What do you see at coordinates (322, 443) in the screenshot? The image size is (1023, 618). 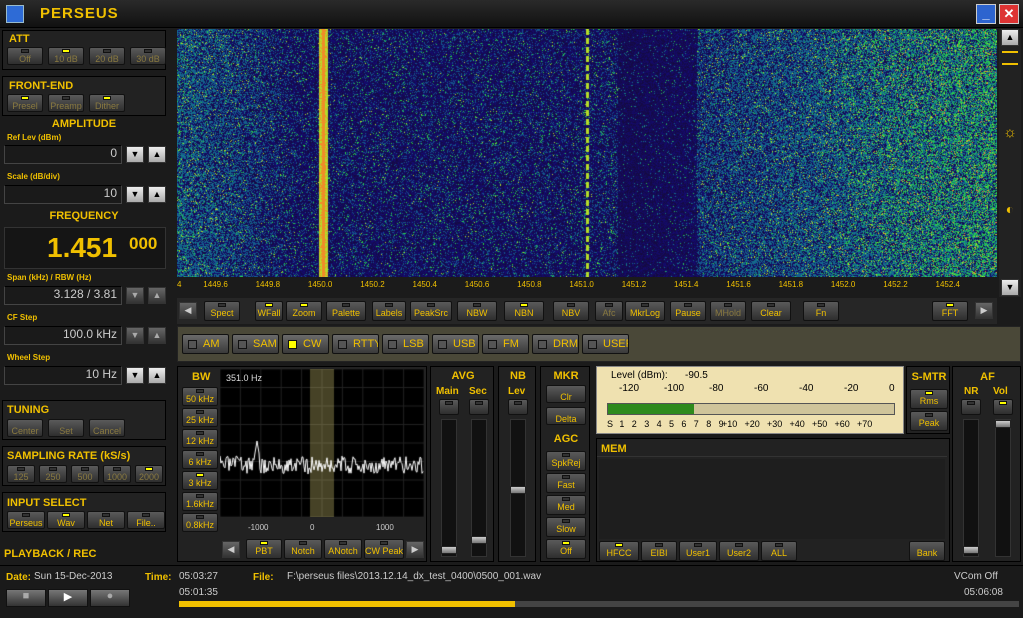 I see `audio-spectrum` at bounding box center [322, 443].